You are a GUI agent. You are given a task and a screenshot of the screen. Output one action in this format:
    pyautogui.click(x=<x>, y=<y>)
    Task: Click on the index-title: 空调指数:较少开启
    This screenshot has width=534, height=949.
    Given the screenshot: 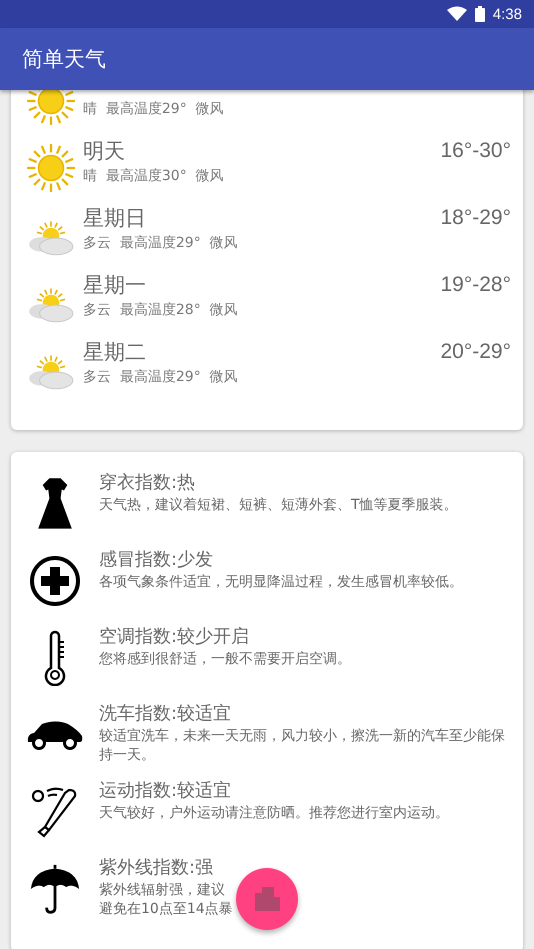 What is the action you would take?
    pyautogui.click(x=174, y=637)
    